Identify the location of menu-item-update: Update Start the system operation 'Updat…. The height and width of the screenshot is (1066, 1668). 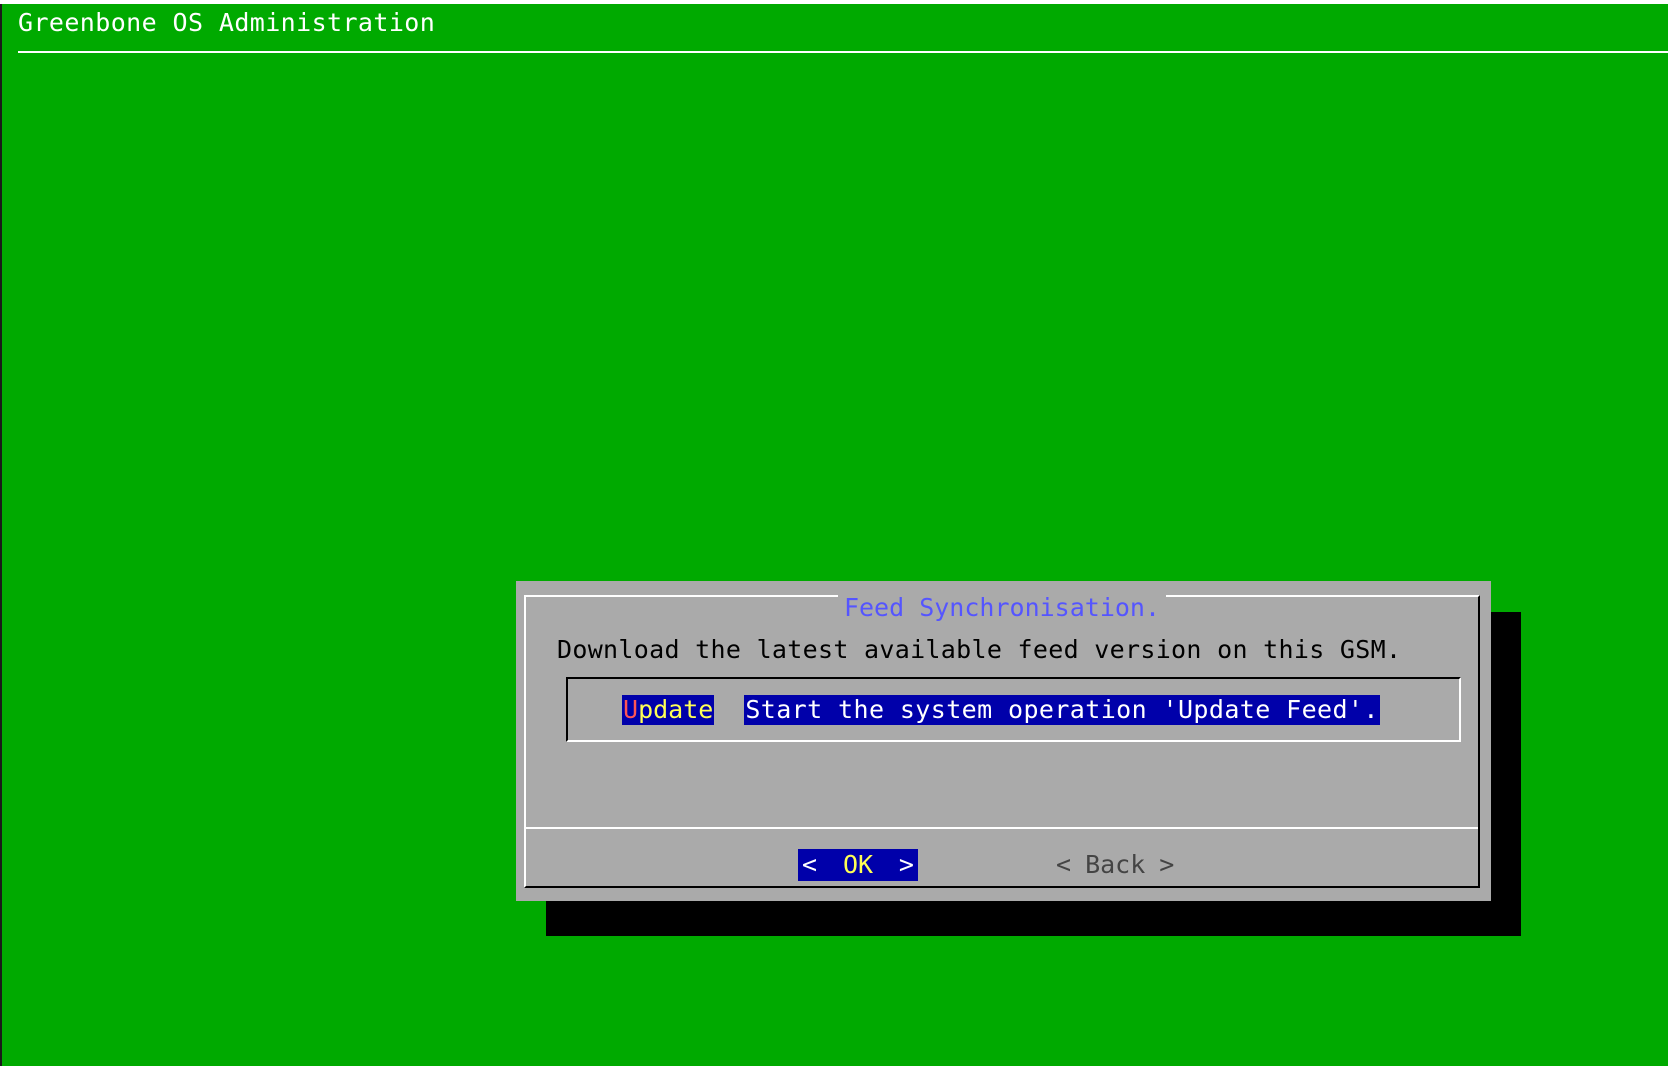
(1001, 710).